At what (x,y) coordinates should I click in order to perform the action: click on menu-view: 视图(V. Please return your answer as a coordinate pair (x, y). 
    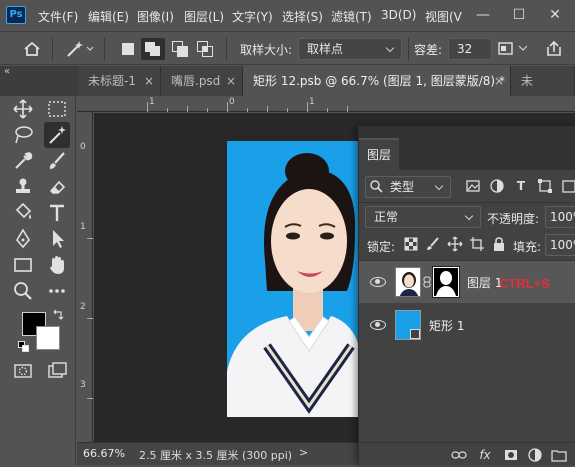
    Looking at the image, I should click on (443, 16).